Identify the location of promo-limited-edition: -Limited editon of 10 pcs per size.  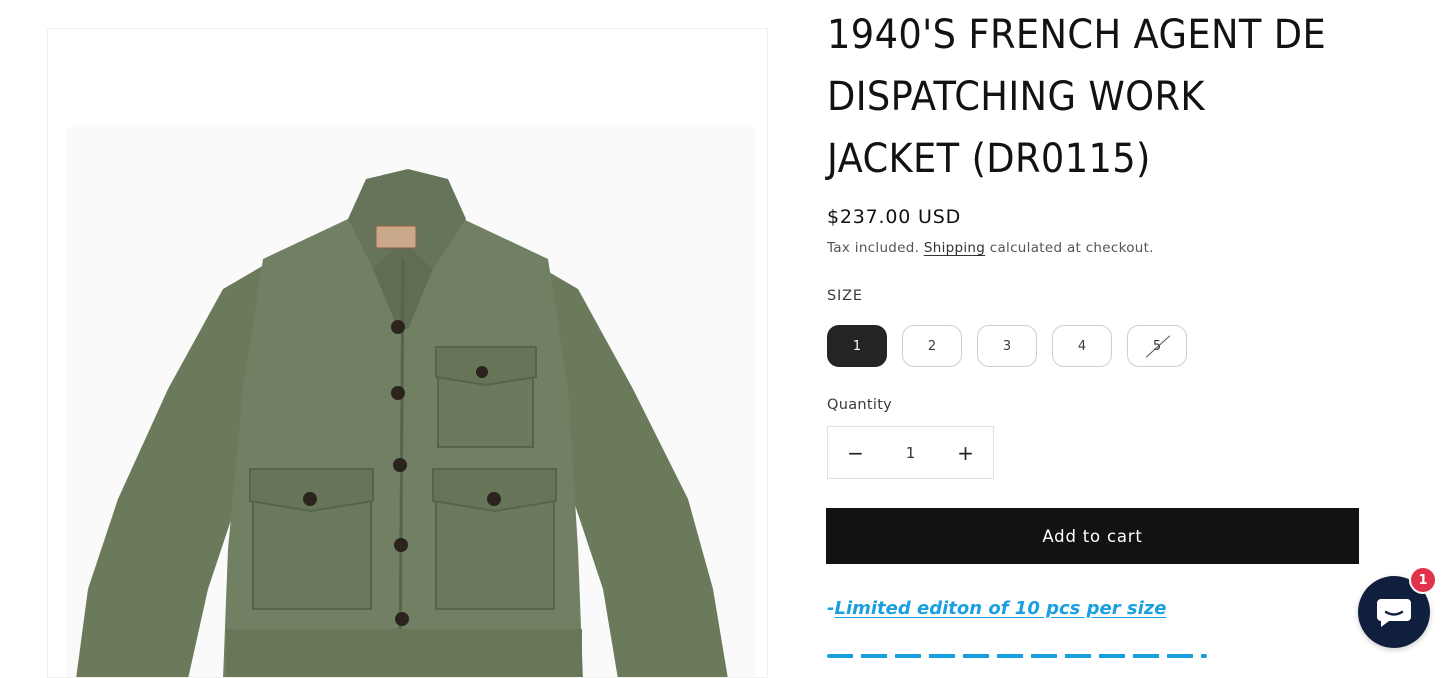
(996, 608).